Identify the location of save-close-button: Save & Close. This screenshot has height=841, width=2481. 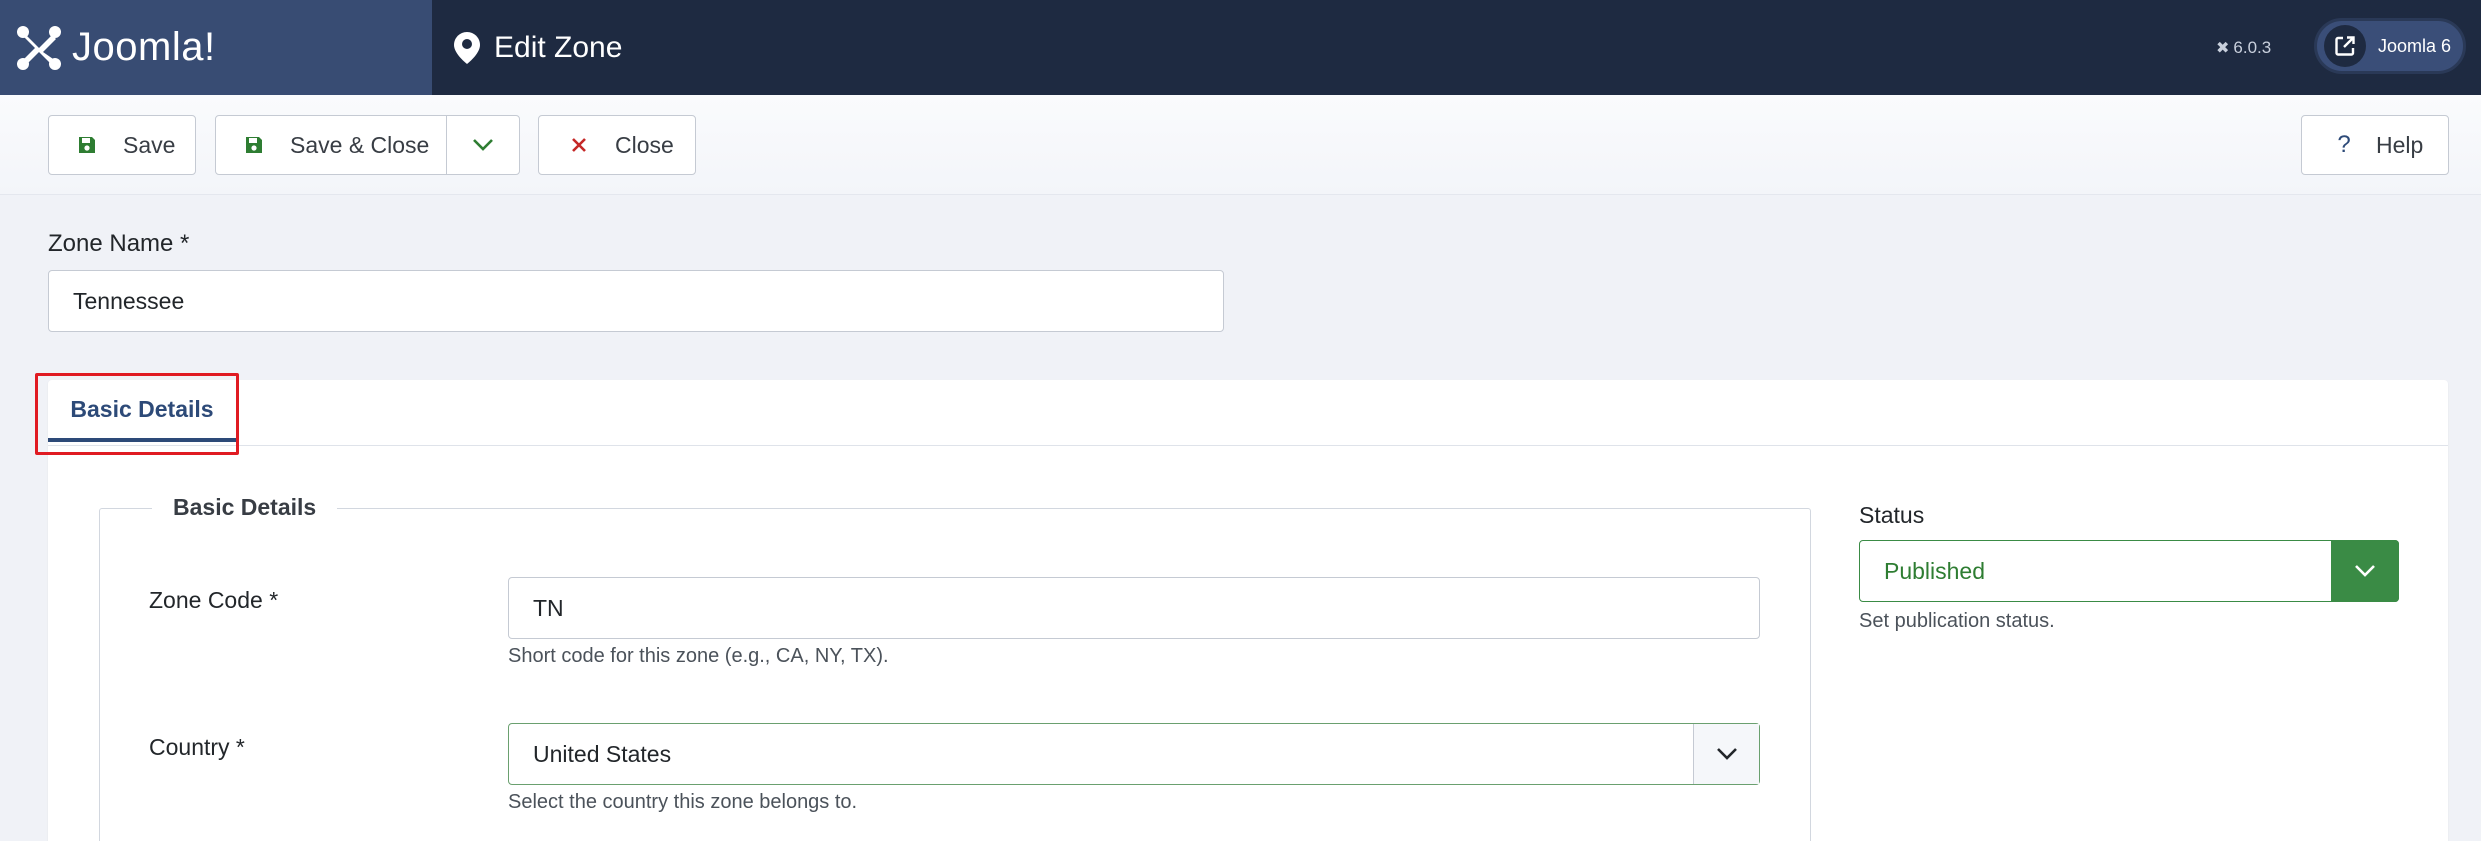
(331, 145).